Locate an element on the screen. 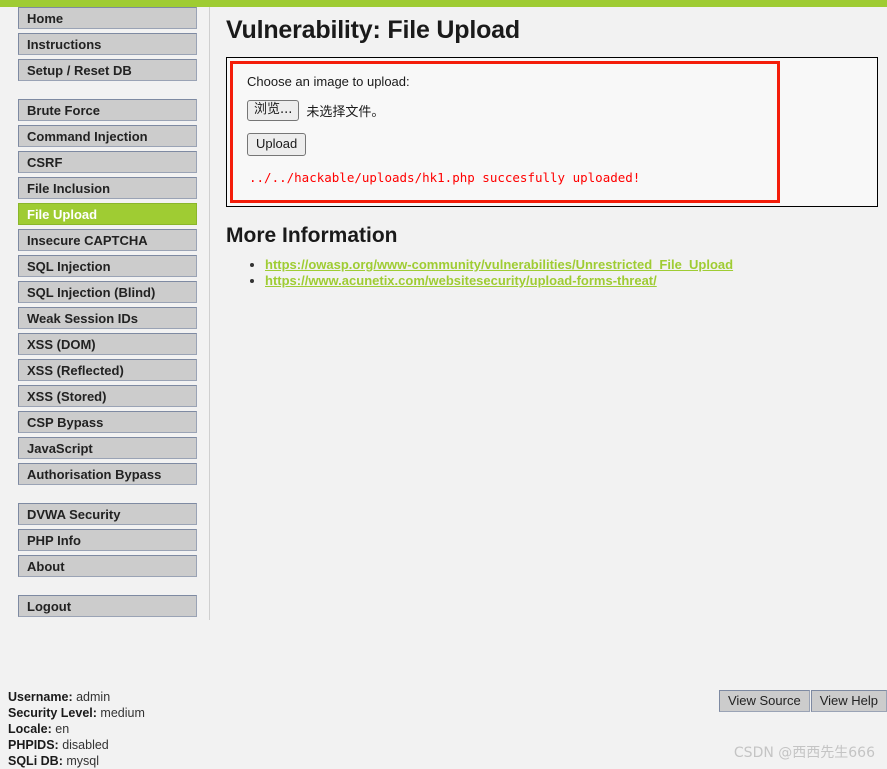  sidebar-item-dvwa-security: DVWA Security is located at coordinates (107, 514).